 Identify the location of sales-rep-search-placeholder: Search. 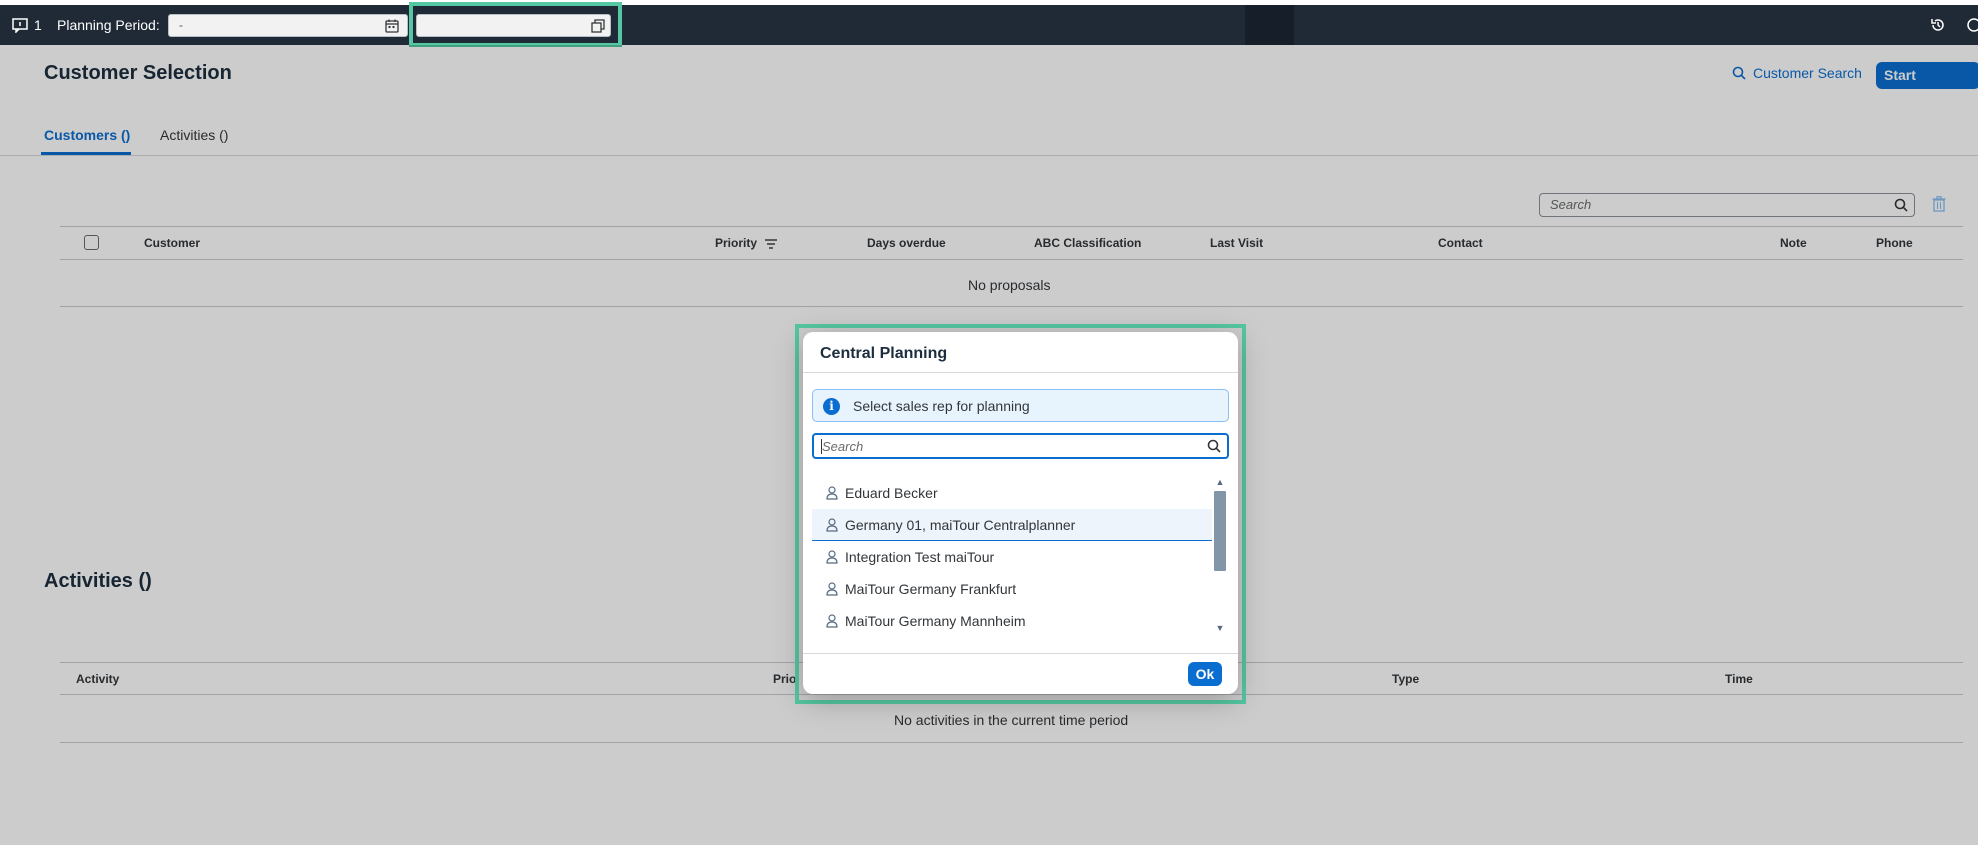
(843, 446).